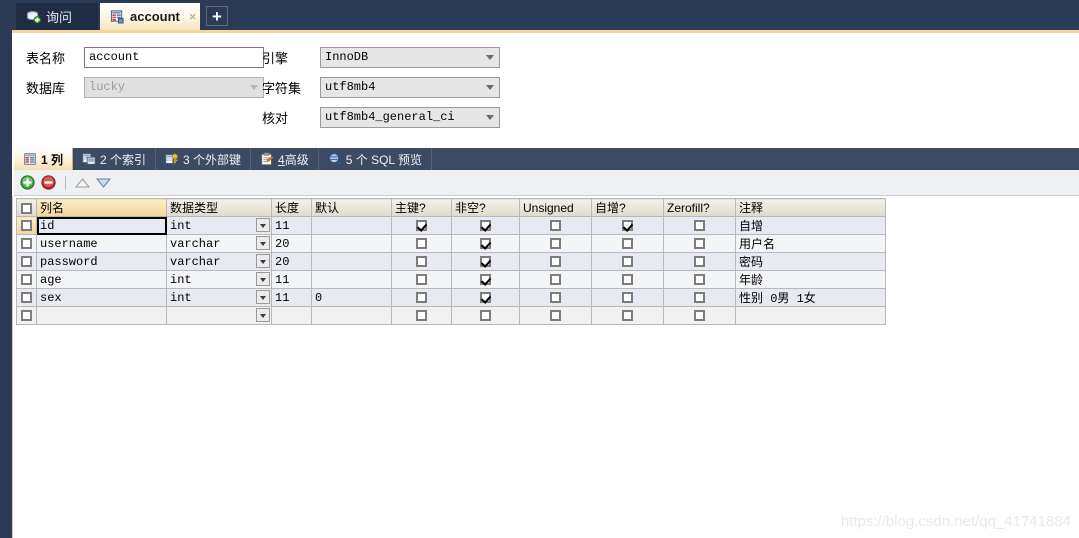 This screenshot has width=1079, height=538. I want to click on grid-header-default: 默认, so click(351, 207).